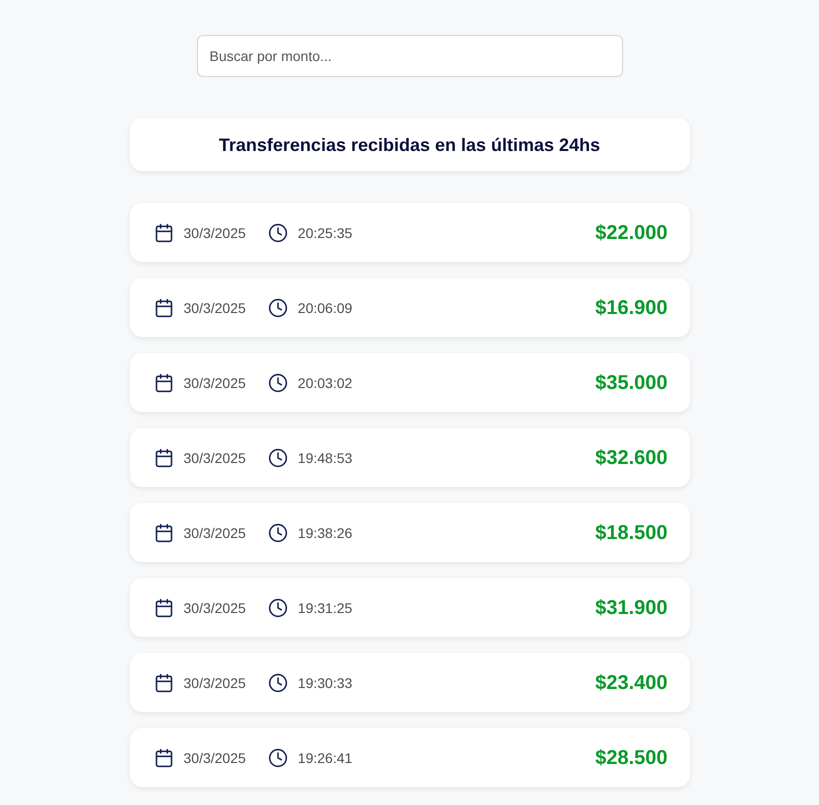 Image resolution: width=819 pixels, height=805 pixels. What do you see at coordinates (325, 608) in the screenshot?
I see `transfer-time: 19:31:25` at bounding box center [325, 608].